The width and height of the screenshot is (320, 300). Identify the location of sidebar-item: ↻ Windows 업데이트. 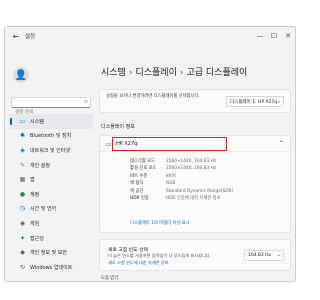
(51, 267).